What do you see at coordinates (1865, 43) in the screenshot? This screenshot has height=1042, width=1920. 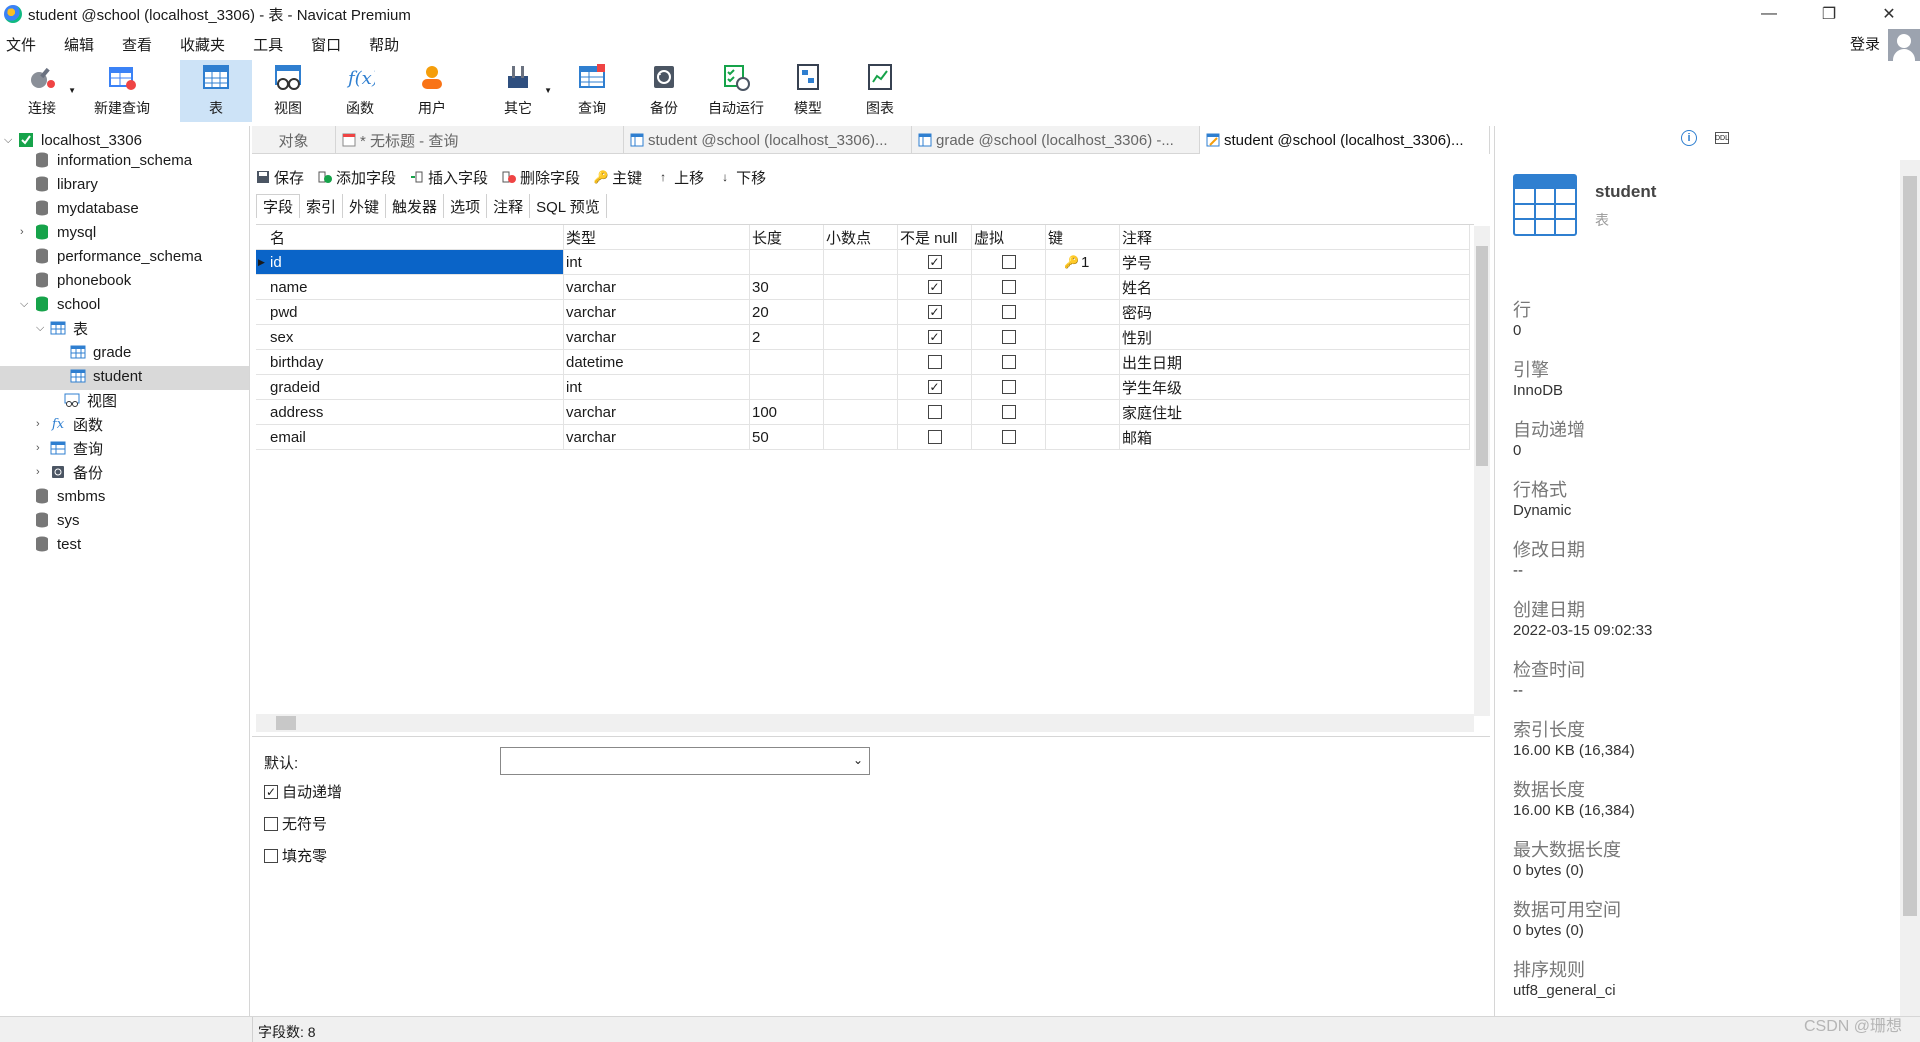 I see `login-link: 登录` at bounding box center [1865, 43].